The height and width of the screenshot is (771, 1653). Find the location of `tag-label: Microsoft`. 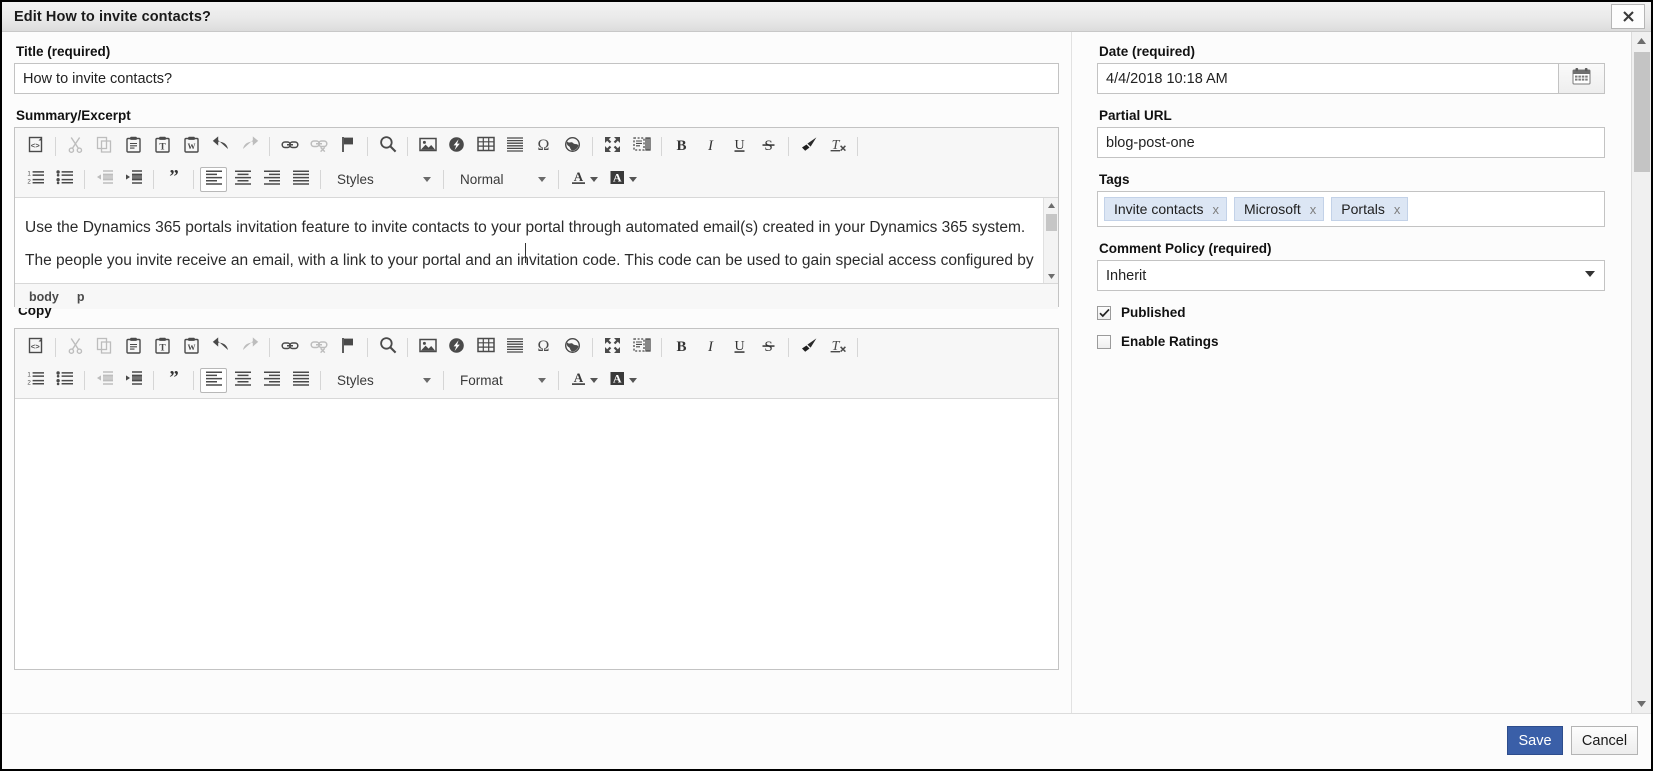

tag-label: Microsoft is located at coordinates (1272, 209).